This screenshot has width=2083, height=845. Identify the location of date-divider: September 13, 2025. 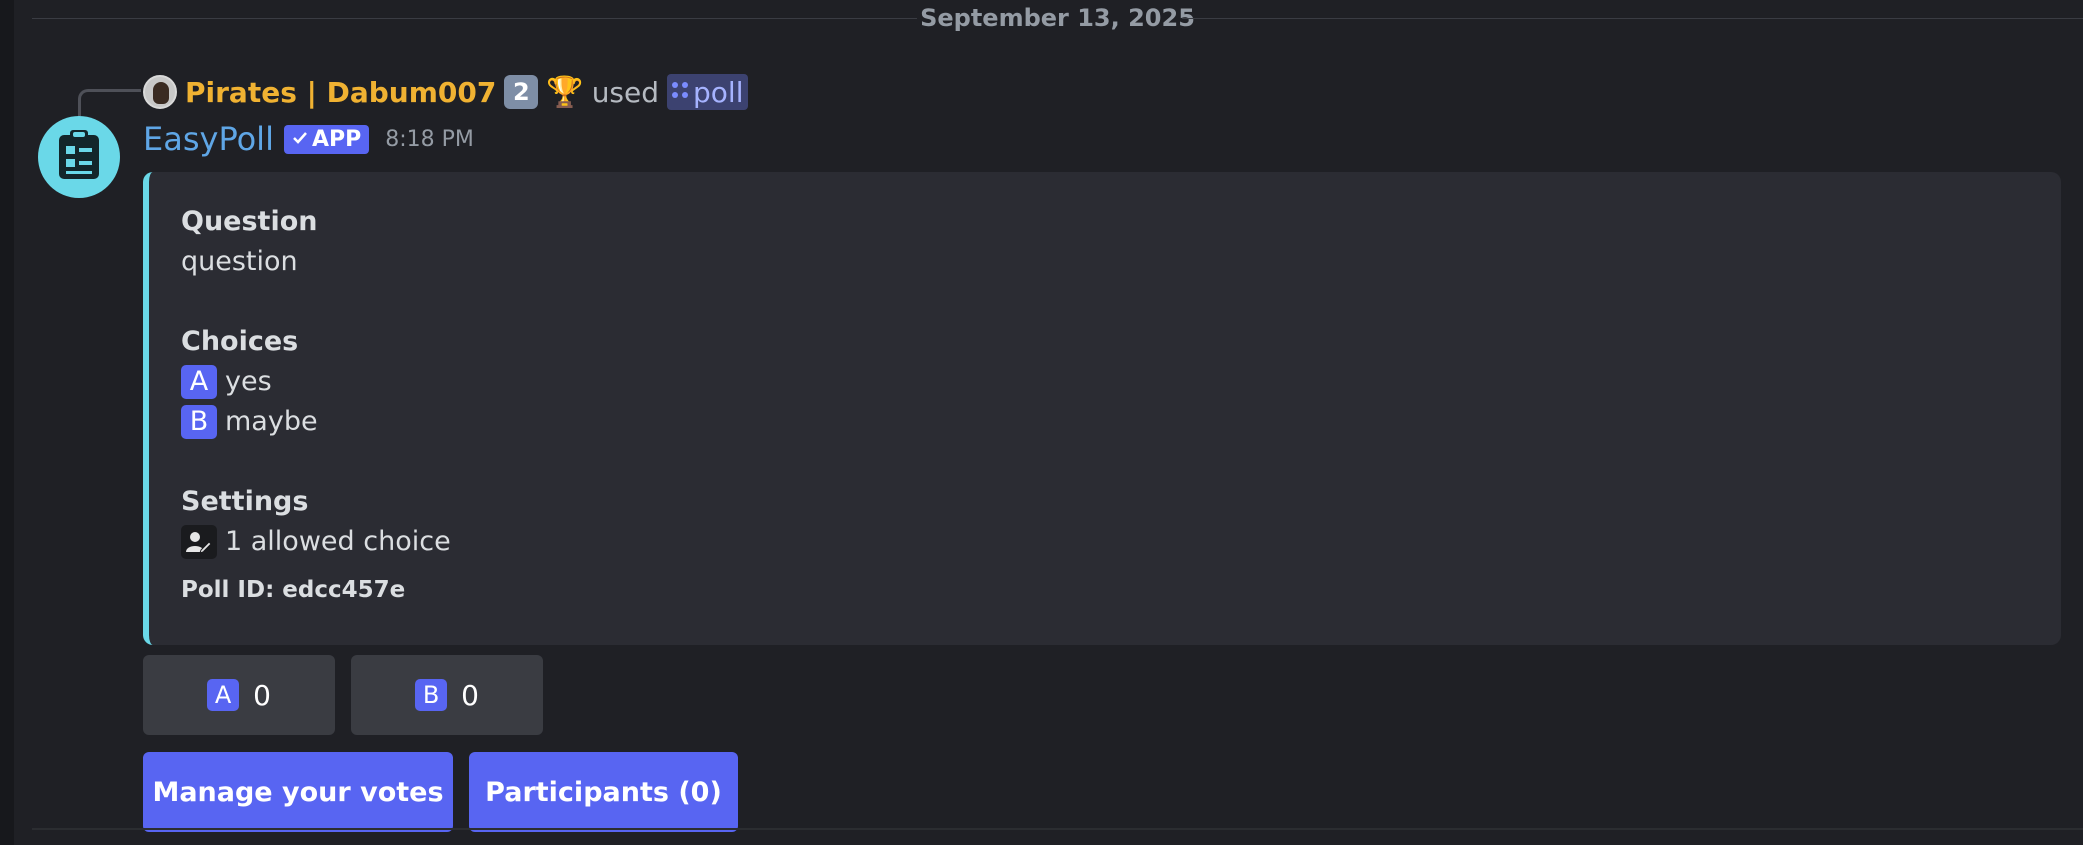
(1057, 19).